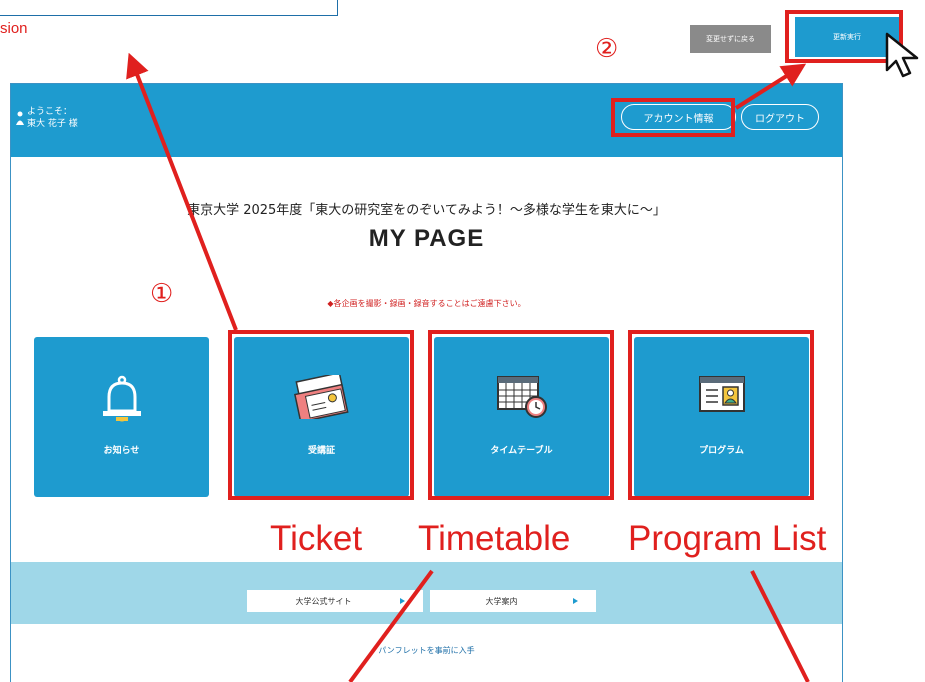 This screenshot has width=925, height=682. What do you see at coordinates (780, 117) in the screenshot?
I see `logout-button: ログアウト` at bounding box center [780, 117].